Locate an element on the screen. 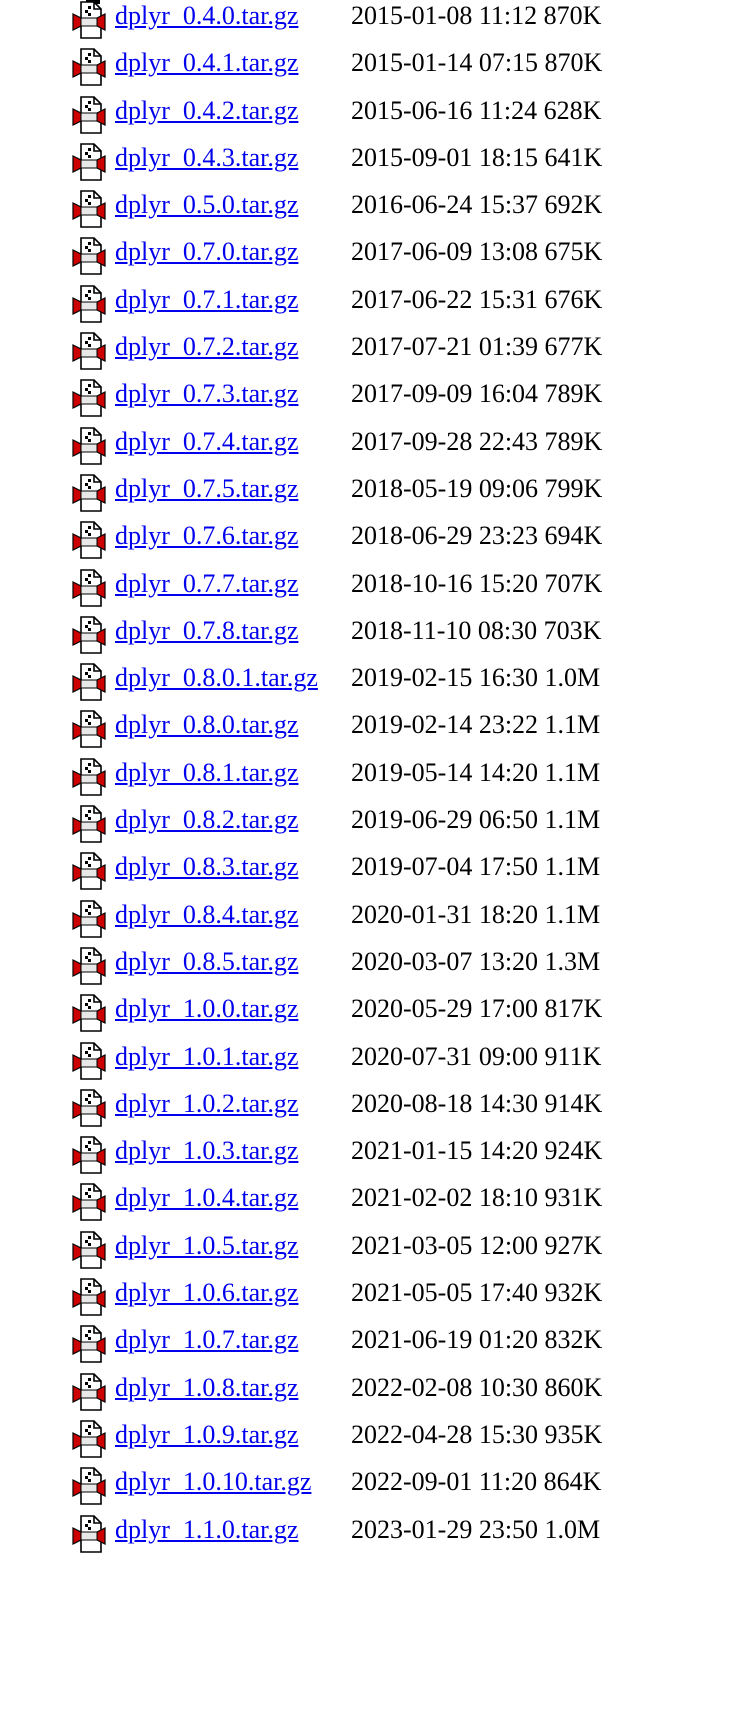 Image resolution: width=742 pixels, height=1726 pixels. file-link: dplyr_1.0.9.tar.gz is located at coordinates (206, 1434).